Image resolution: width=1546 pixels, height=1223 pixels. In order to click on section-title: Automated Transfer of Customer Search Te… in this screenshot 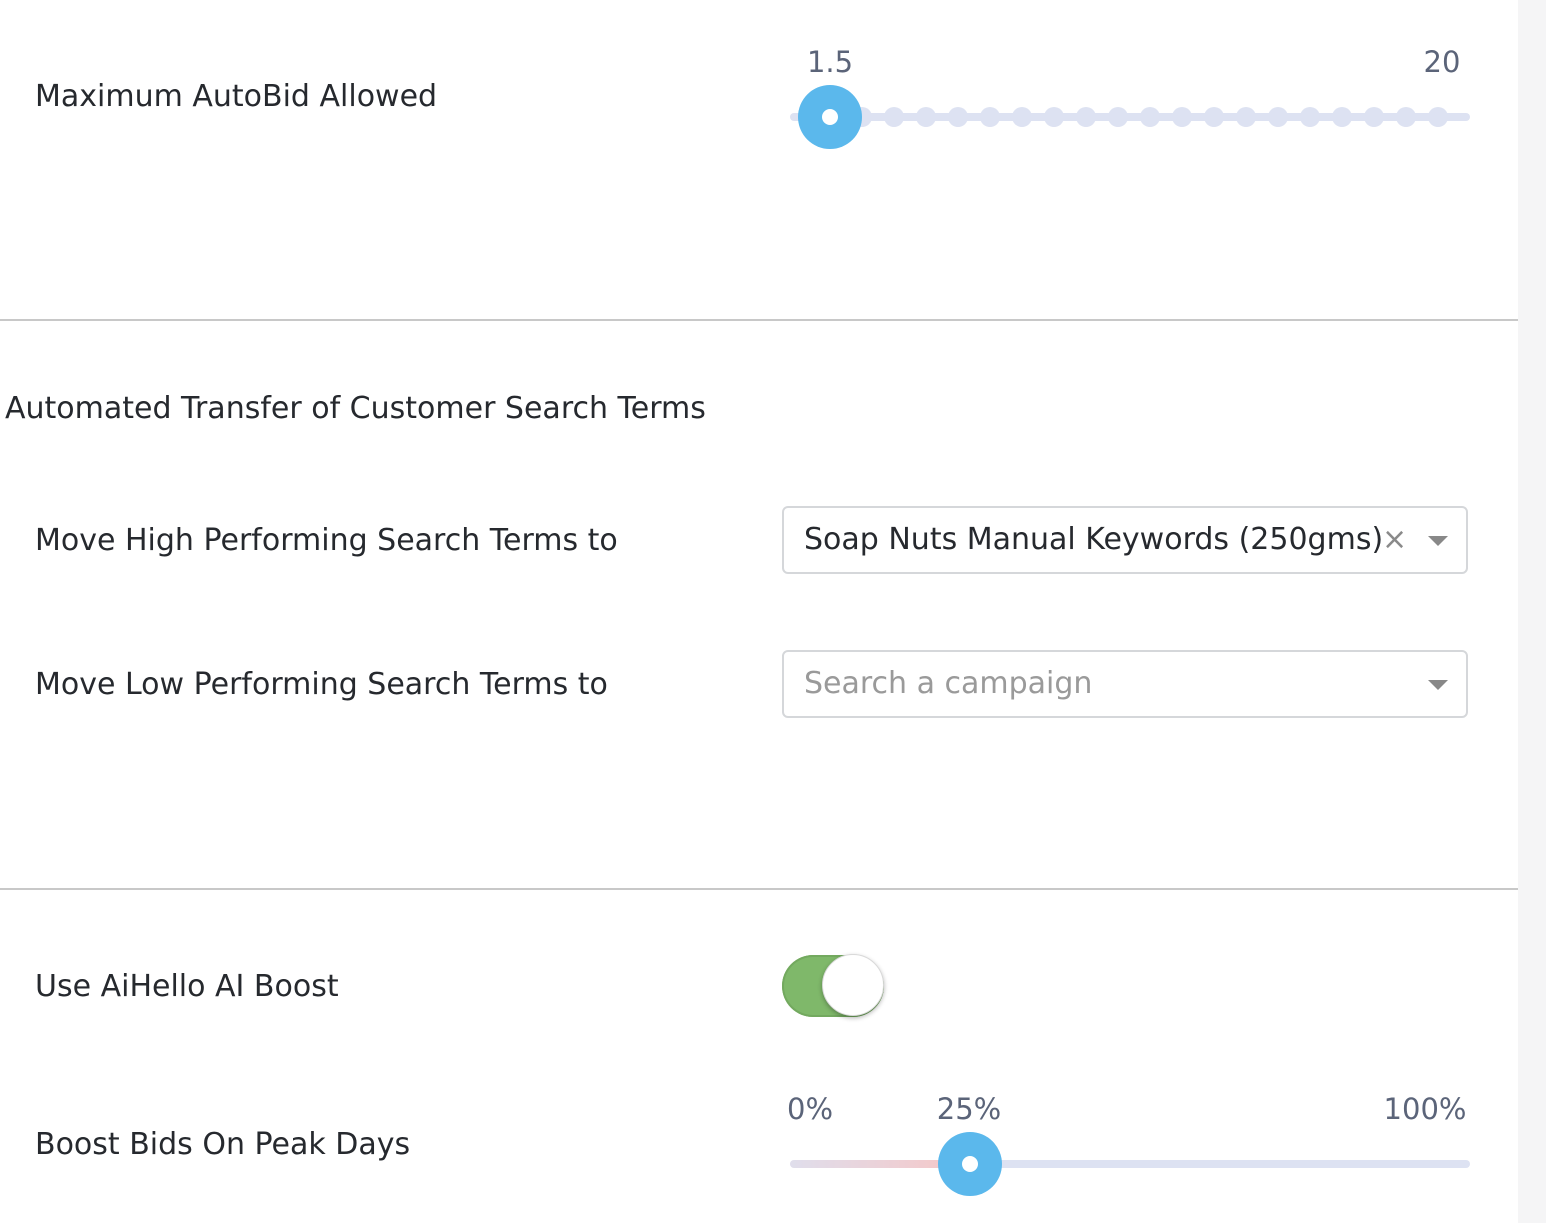, I will do `click(355, 408)`.